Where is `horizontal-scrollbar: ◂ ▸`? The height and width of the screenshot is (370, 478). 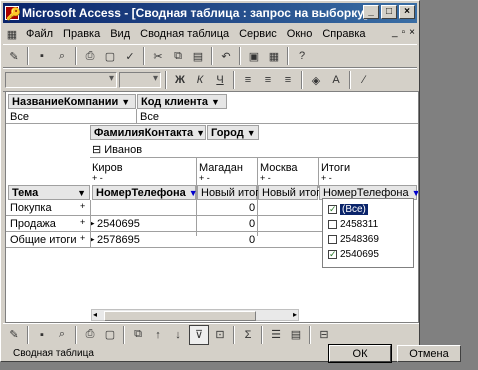 horizontal-scrollbar: ◂ ▸ is located at coordinates (195, 315).